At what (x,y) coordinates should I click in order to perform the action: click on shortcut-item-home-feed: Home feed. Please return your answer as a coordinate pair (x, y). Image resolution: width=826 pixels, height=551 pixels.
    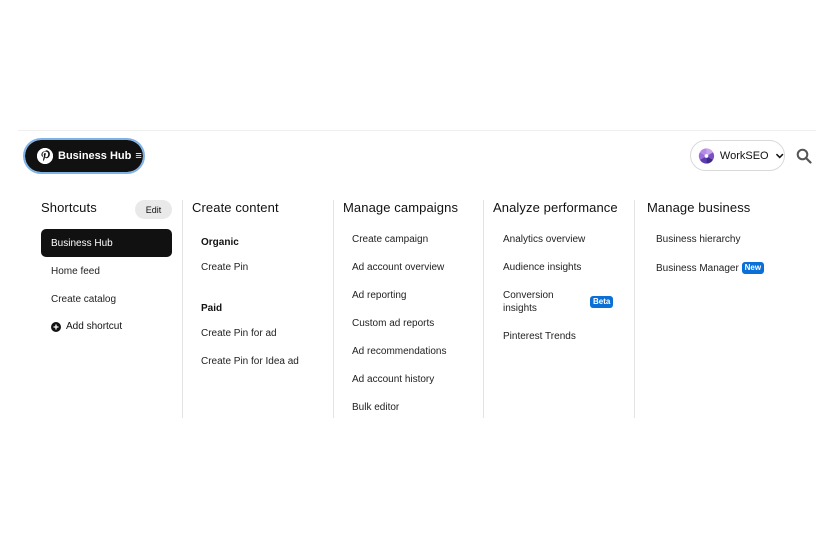
    Looking at the image, I should click on (75, 271).